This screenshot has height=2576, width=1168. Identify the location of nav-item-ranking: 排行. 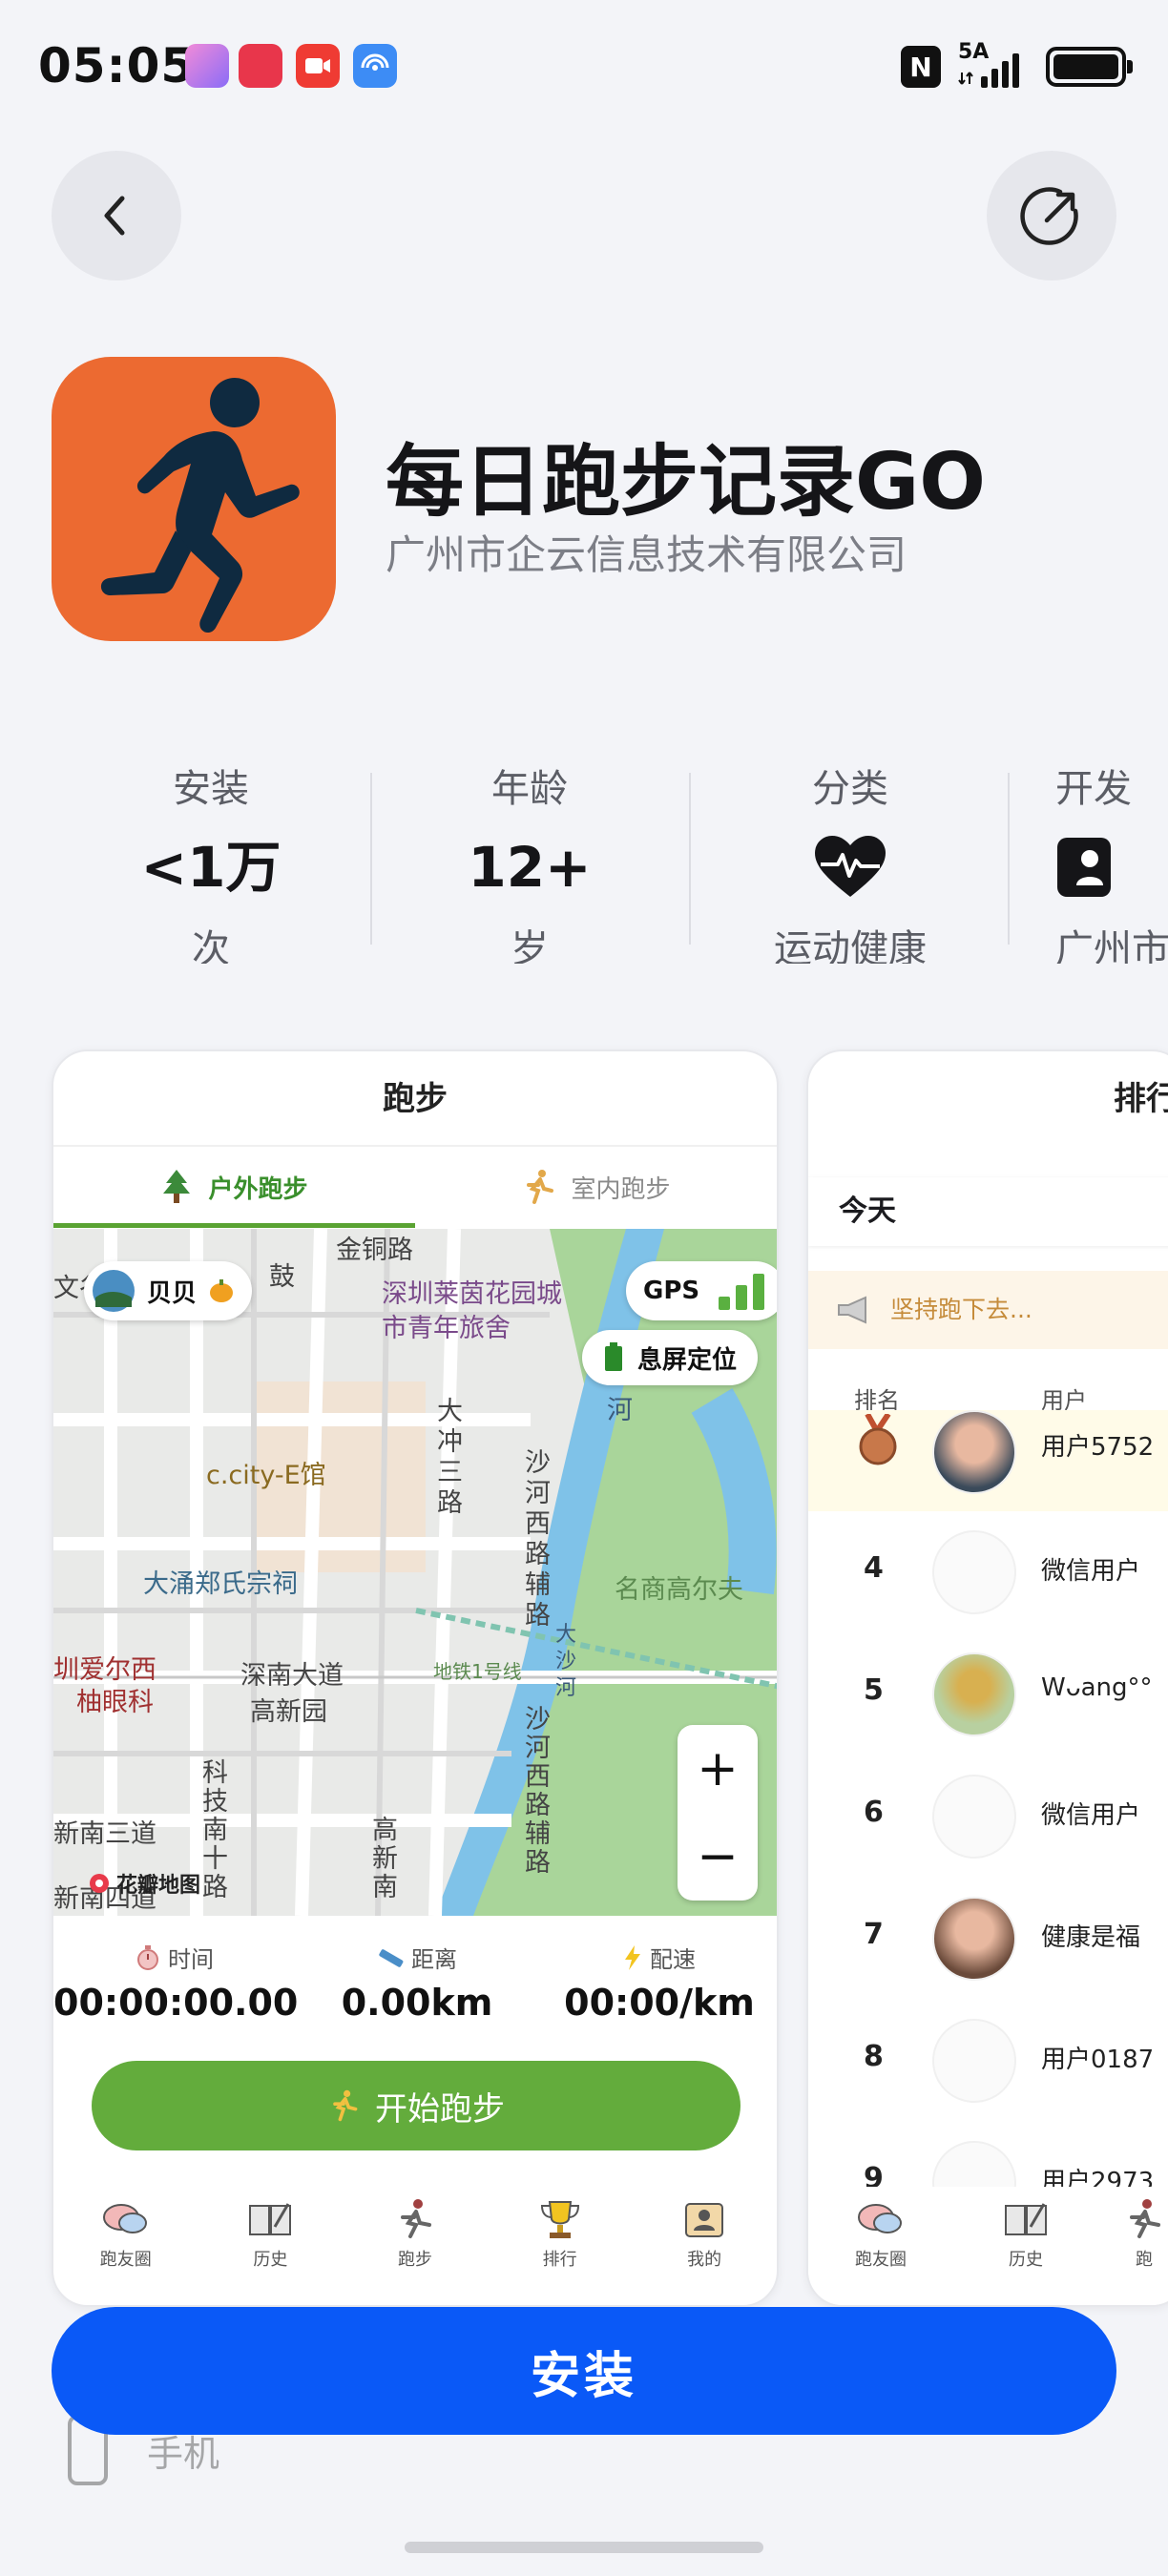
(560, 2246).